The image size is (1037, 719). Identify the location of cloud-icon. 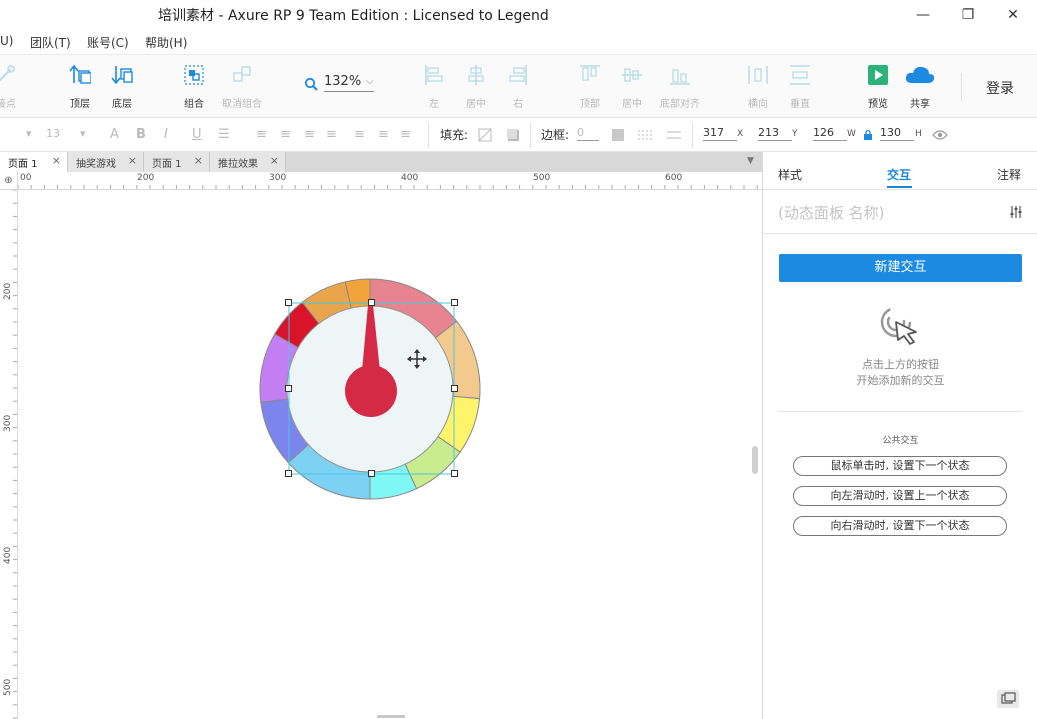
(920, 74).